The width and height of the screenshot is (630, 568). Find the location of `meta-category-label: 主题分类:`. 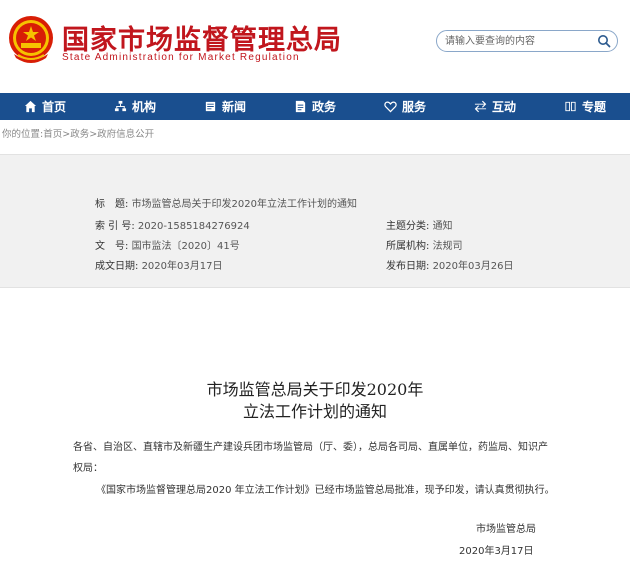

meta-category-label: 主题分类: is located at coordinates (408, 226).